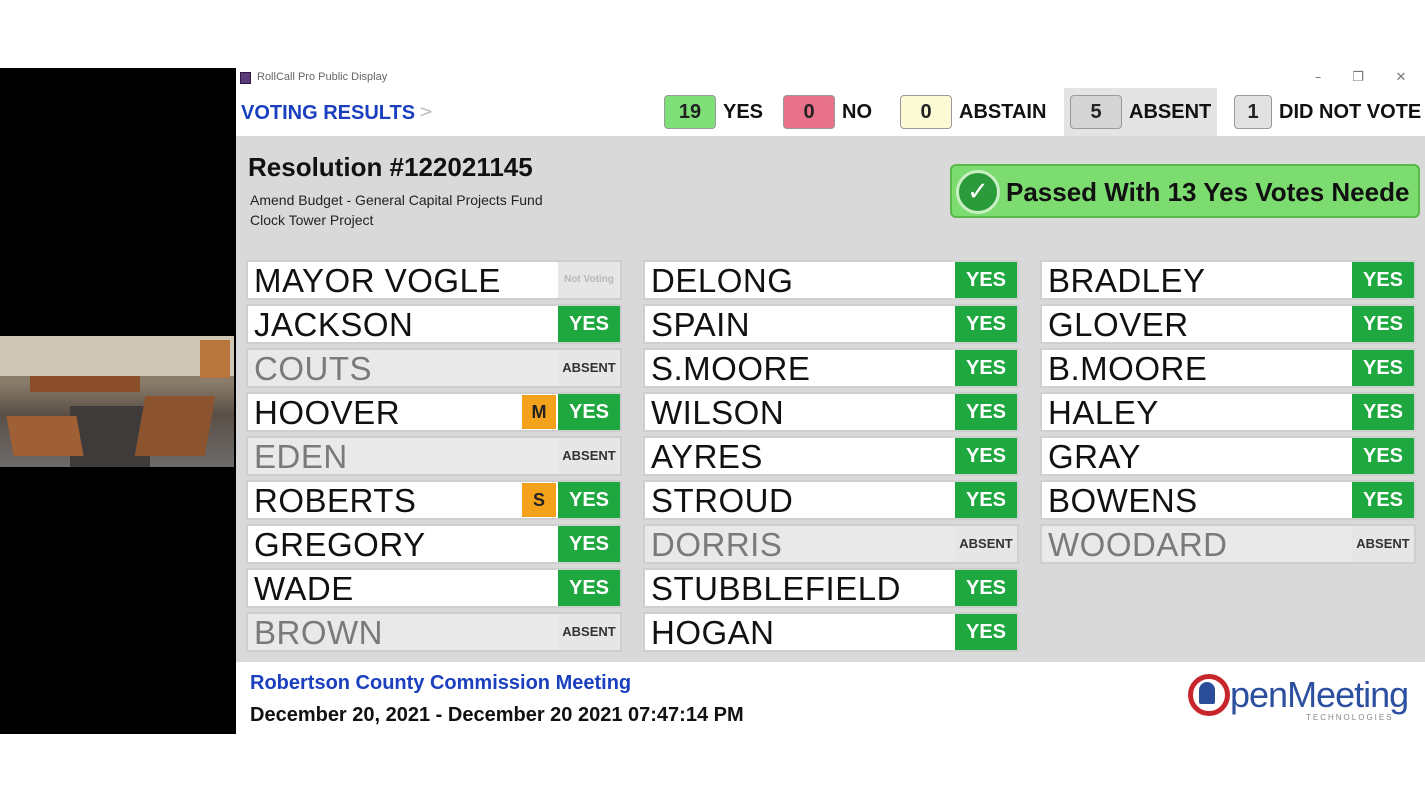 The image size is (1425, 802). I want to click on check-circle-icon: ✓, so click(978, 192).